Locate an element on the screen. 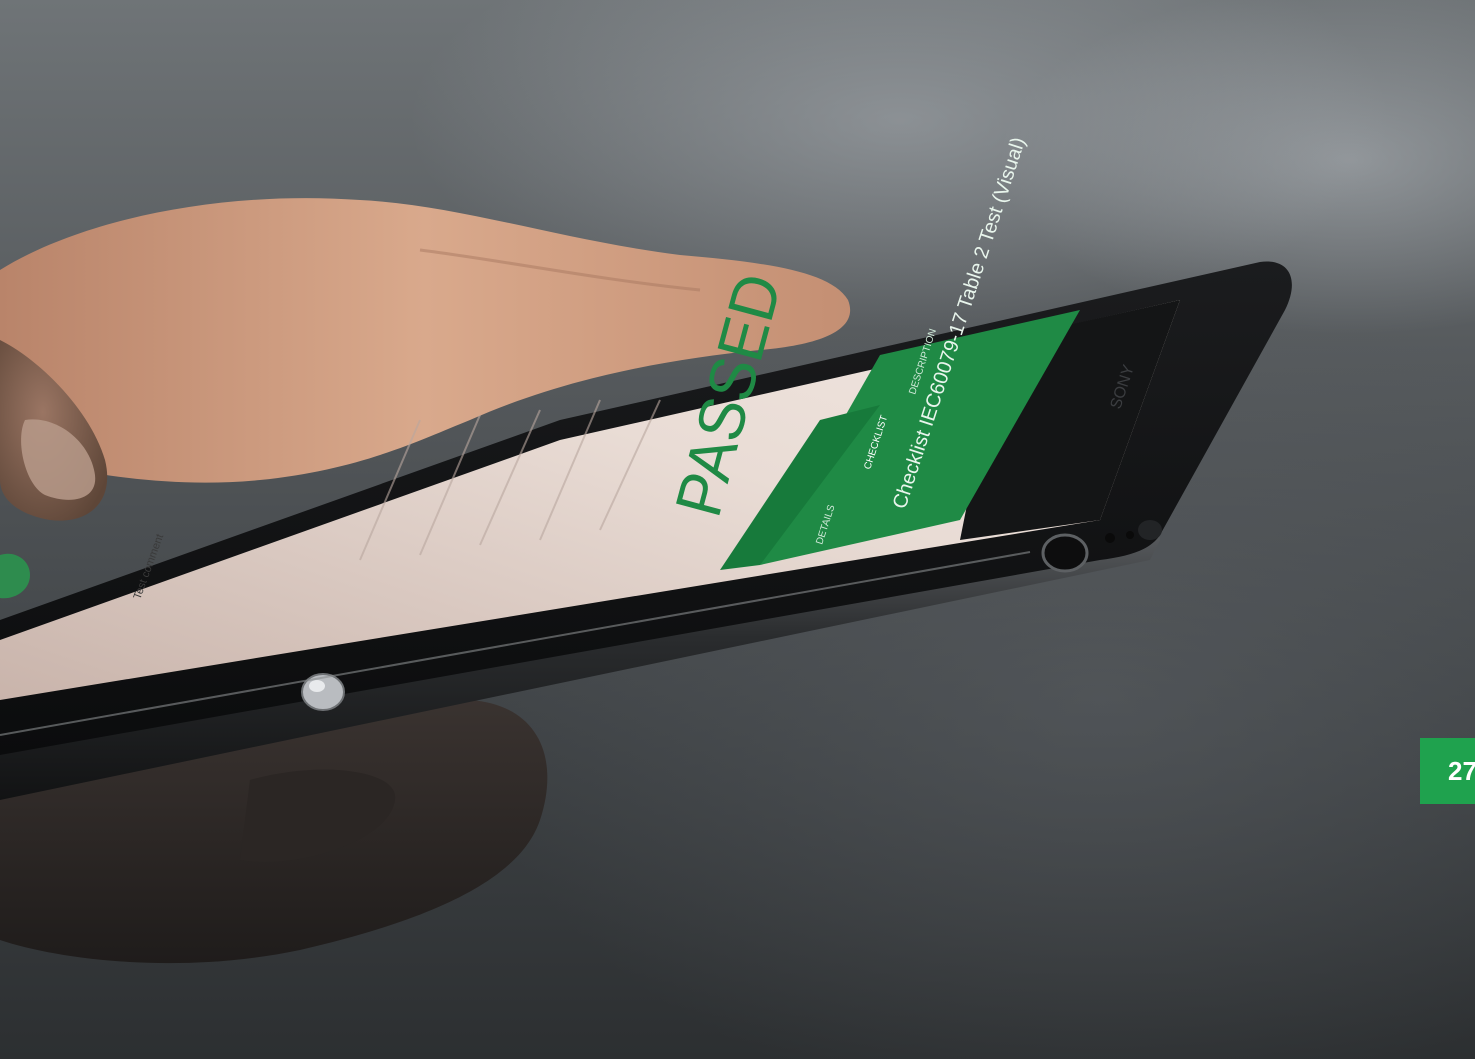  page-number-badge: 27 is located at coordinates (1447, 771).